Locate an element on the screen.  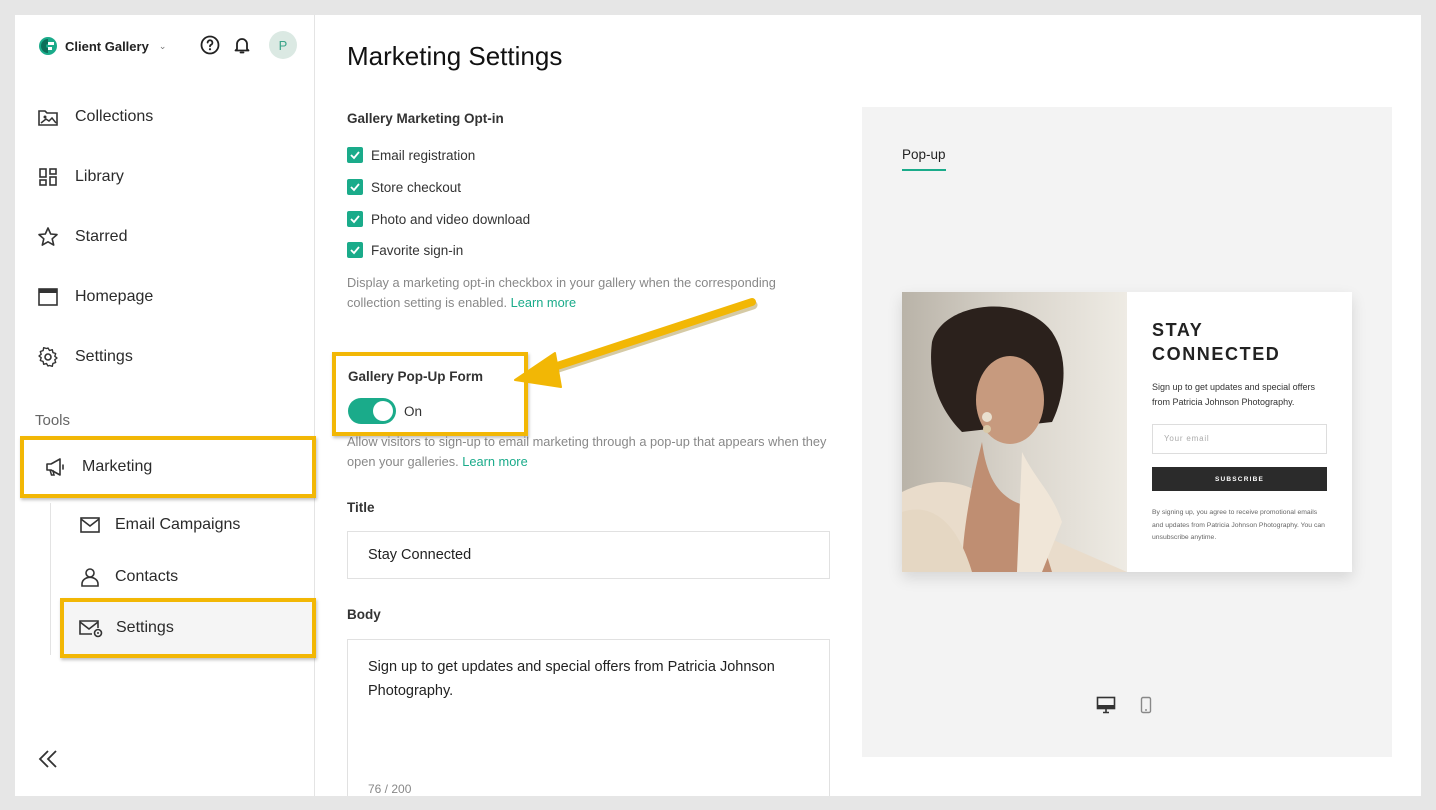
checkbox-favorite-sign-in: Favorite sign-in is located at coordinates (405, 250).